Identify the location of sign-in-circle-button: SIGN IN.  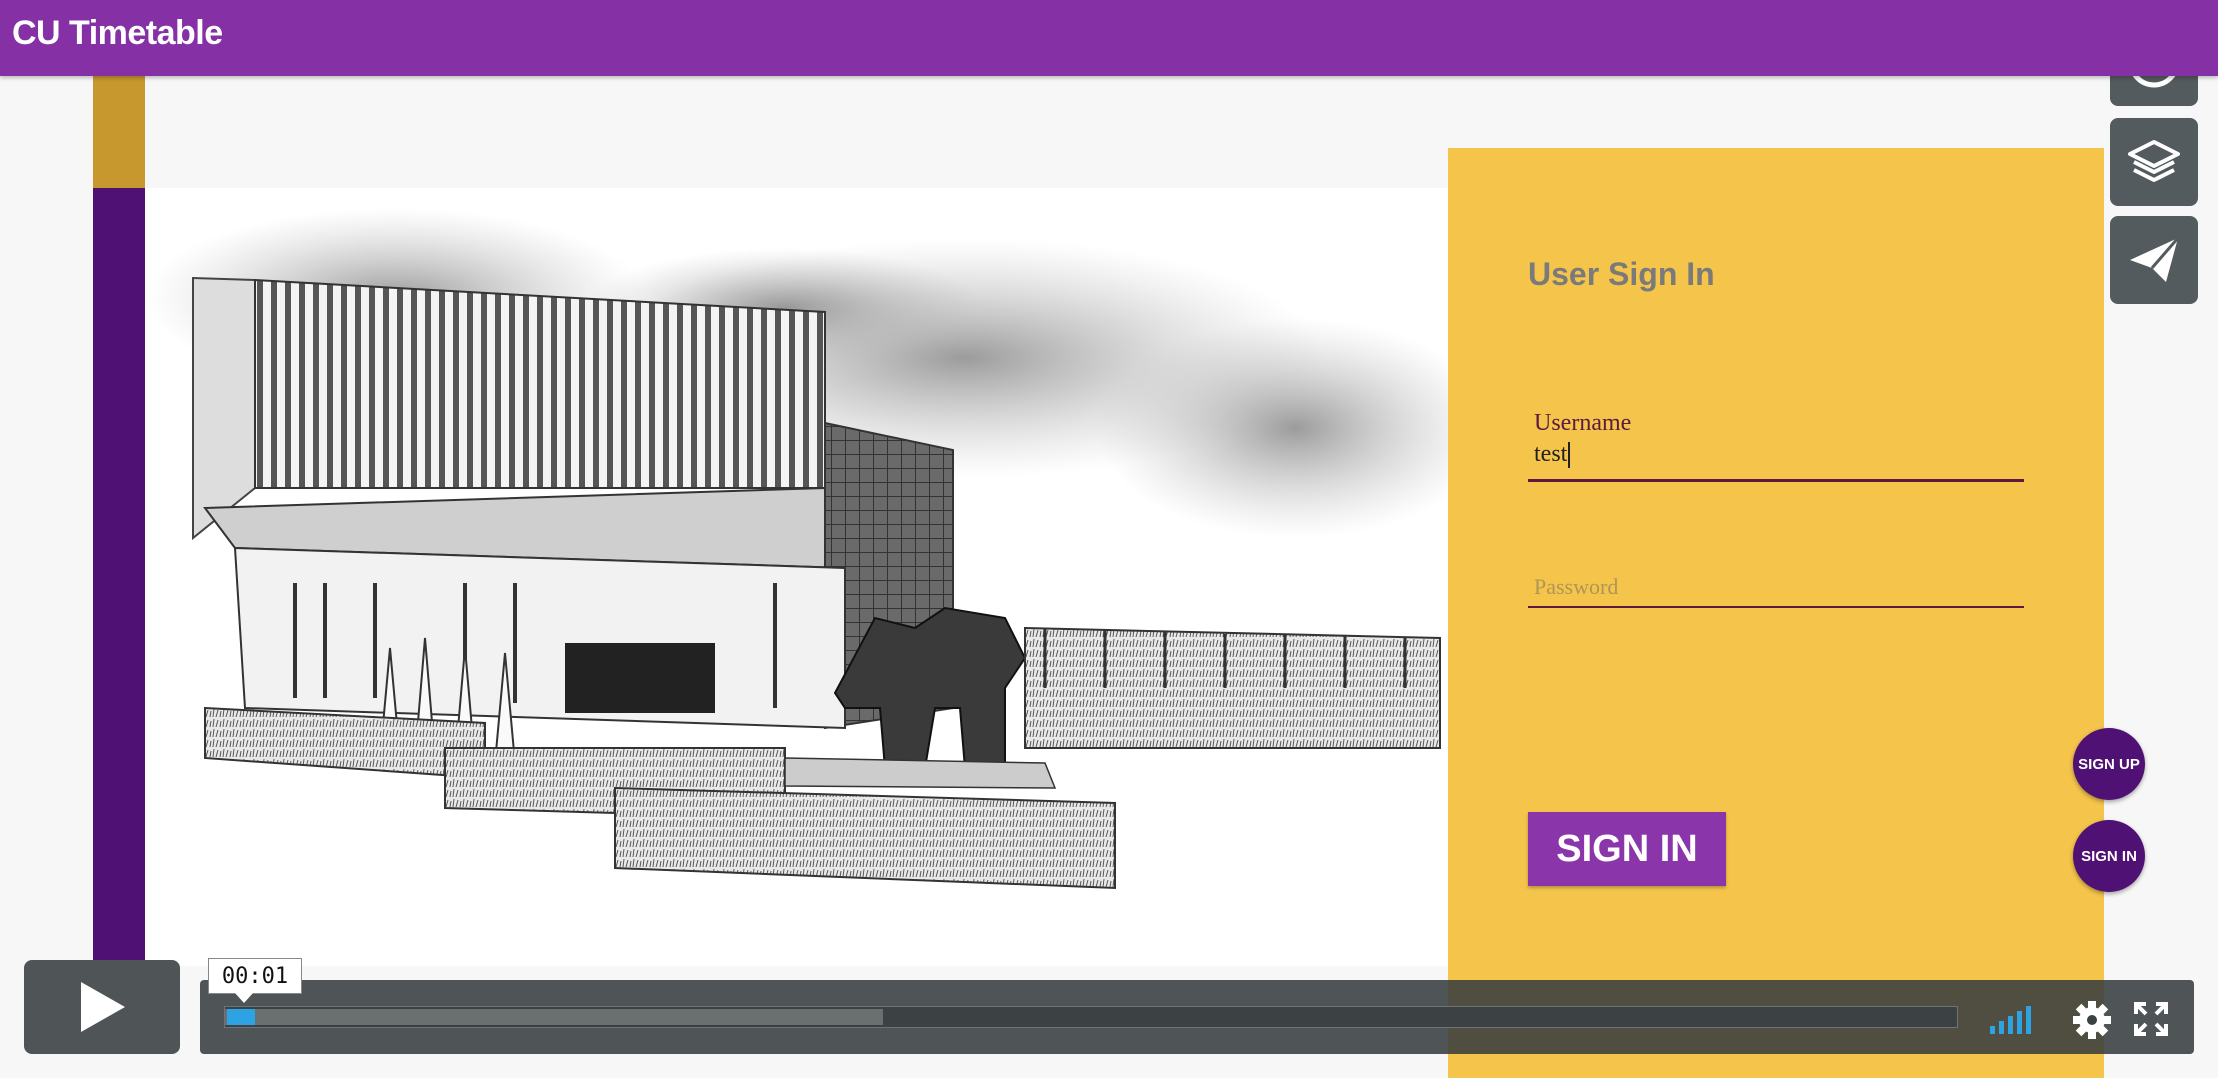
(2109, 856).